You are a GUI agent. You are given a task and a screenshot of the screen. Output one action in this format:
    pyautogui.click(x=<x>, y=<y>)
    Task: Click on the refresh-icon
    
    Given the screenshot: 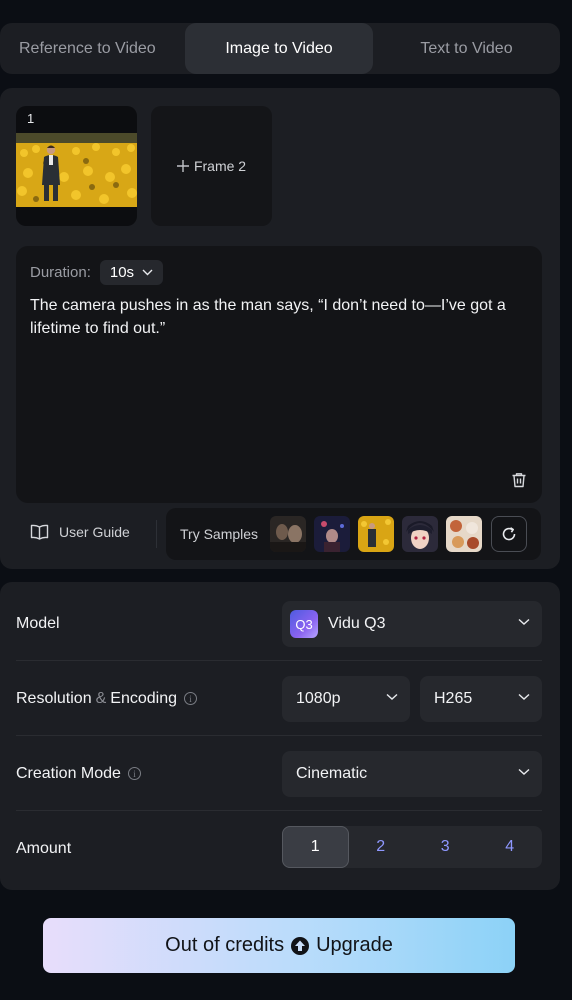 What is the action you would take?
    pyautogui.click(x=509, y=534)
    